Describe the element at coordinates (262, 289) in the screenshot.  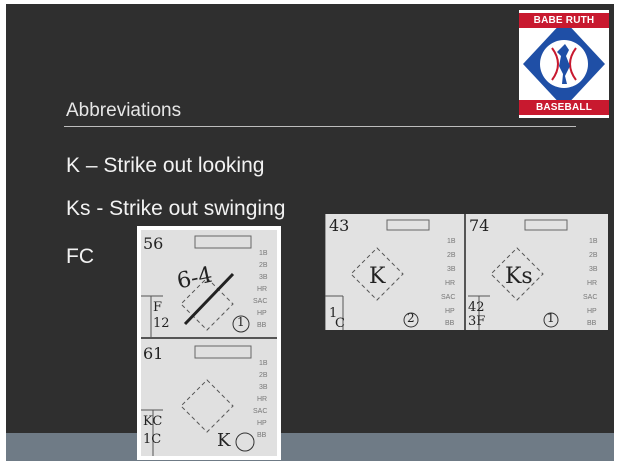
I see `scorecard-b-top-row-hr: HR` at that location.